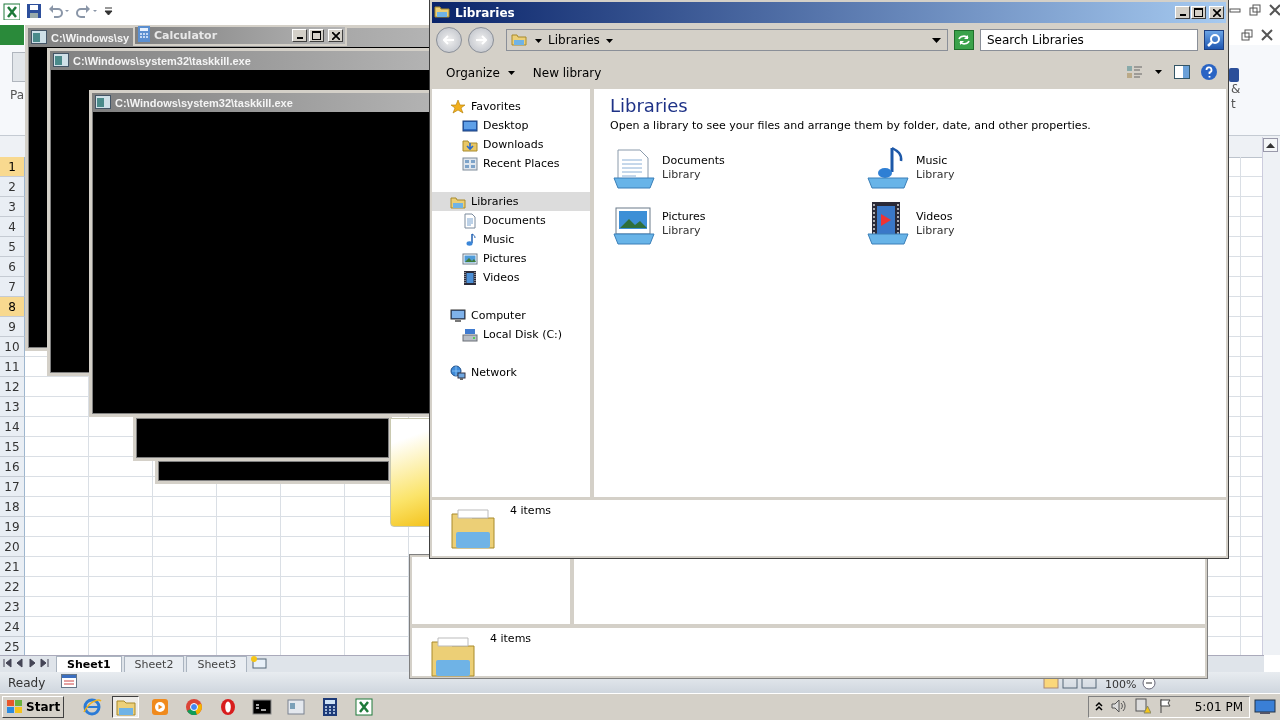 This screenshot has width=1280, height=720. Describe the element at coordinates (1071, 684) in the screenshot. I see `page-view-icons` at that location.